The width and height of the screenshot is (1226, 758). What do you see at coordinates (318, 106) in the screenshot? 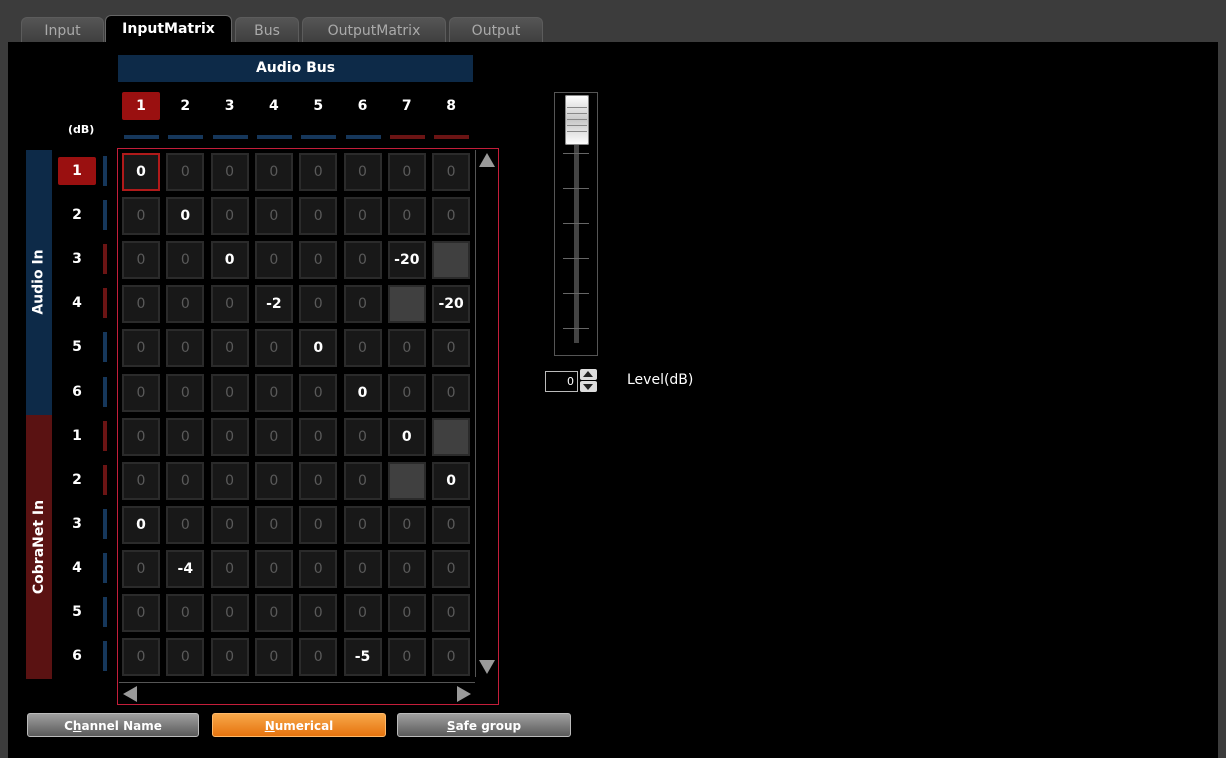
I see `bus-column-5: 5` at bounding box center [318, 106].